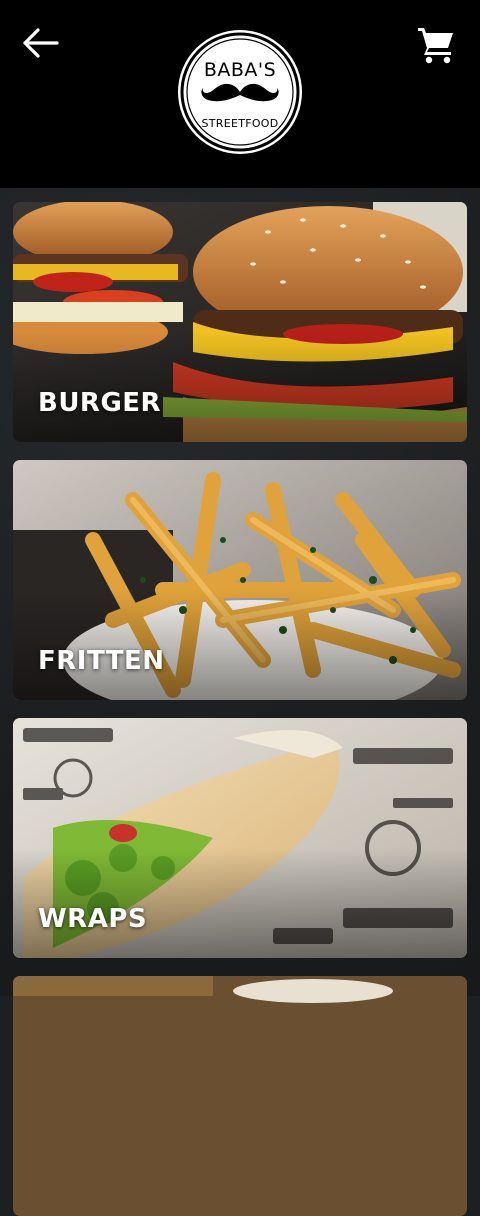 This screenshot has width=480, height=1216. Describe the element at coordinates (93, 919) in the screenshot. I see `category-label-wraps: WRAPS` at that location.